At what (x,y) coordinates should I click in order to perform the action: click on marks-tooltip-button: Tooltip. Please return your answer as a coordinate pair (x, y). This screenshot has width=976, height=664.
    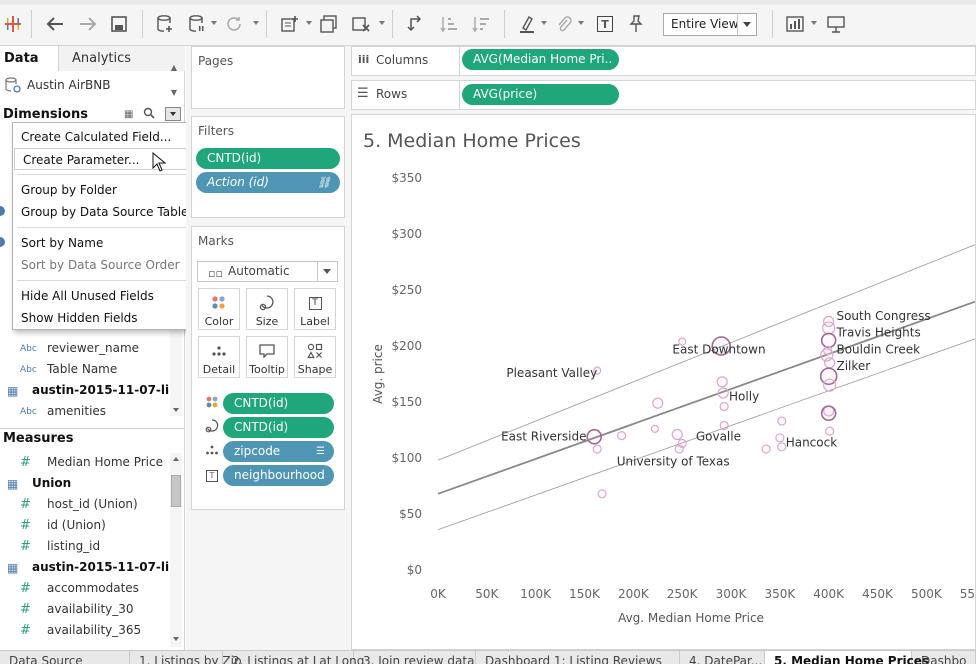
    Looking at the image, I should click on (267, 357).